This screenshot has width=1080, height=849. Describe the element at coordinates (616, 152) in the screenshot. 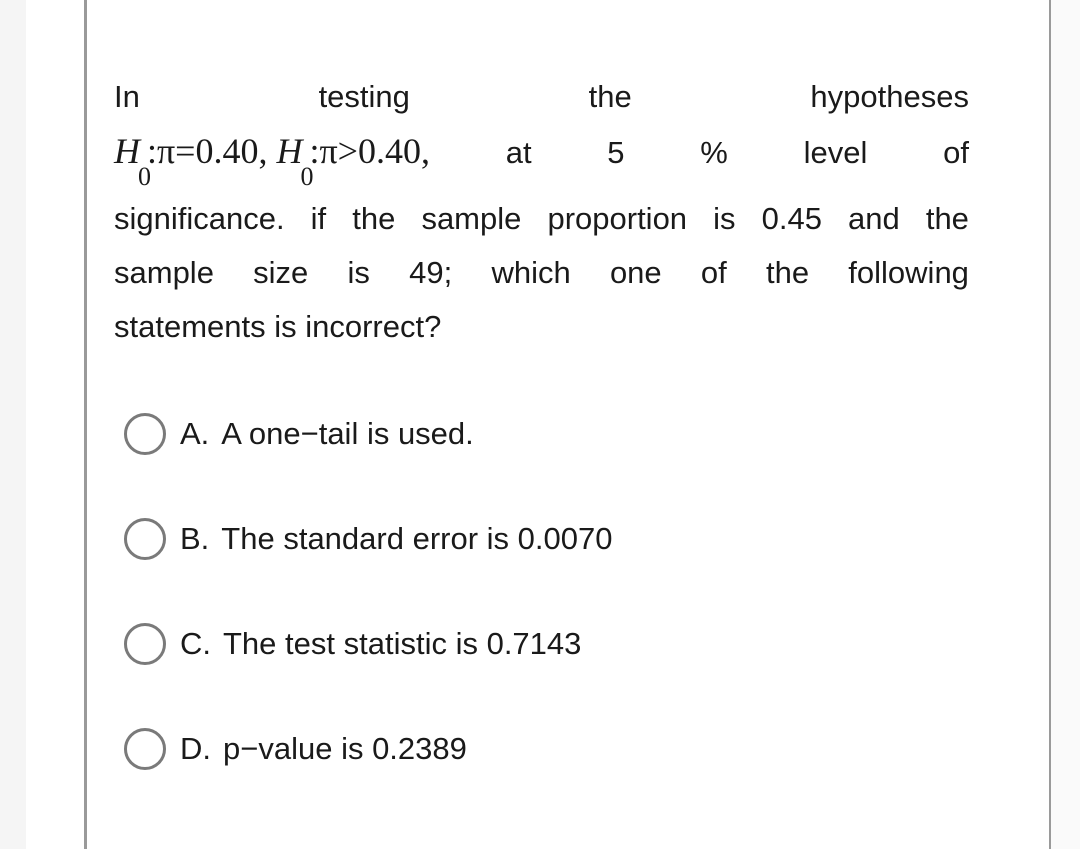

I see `word: 5` at that location.